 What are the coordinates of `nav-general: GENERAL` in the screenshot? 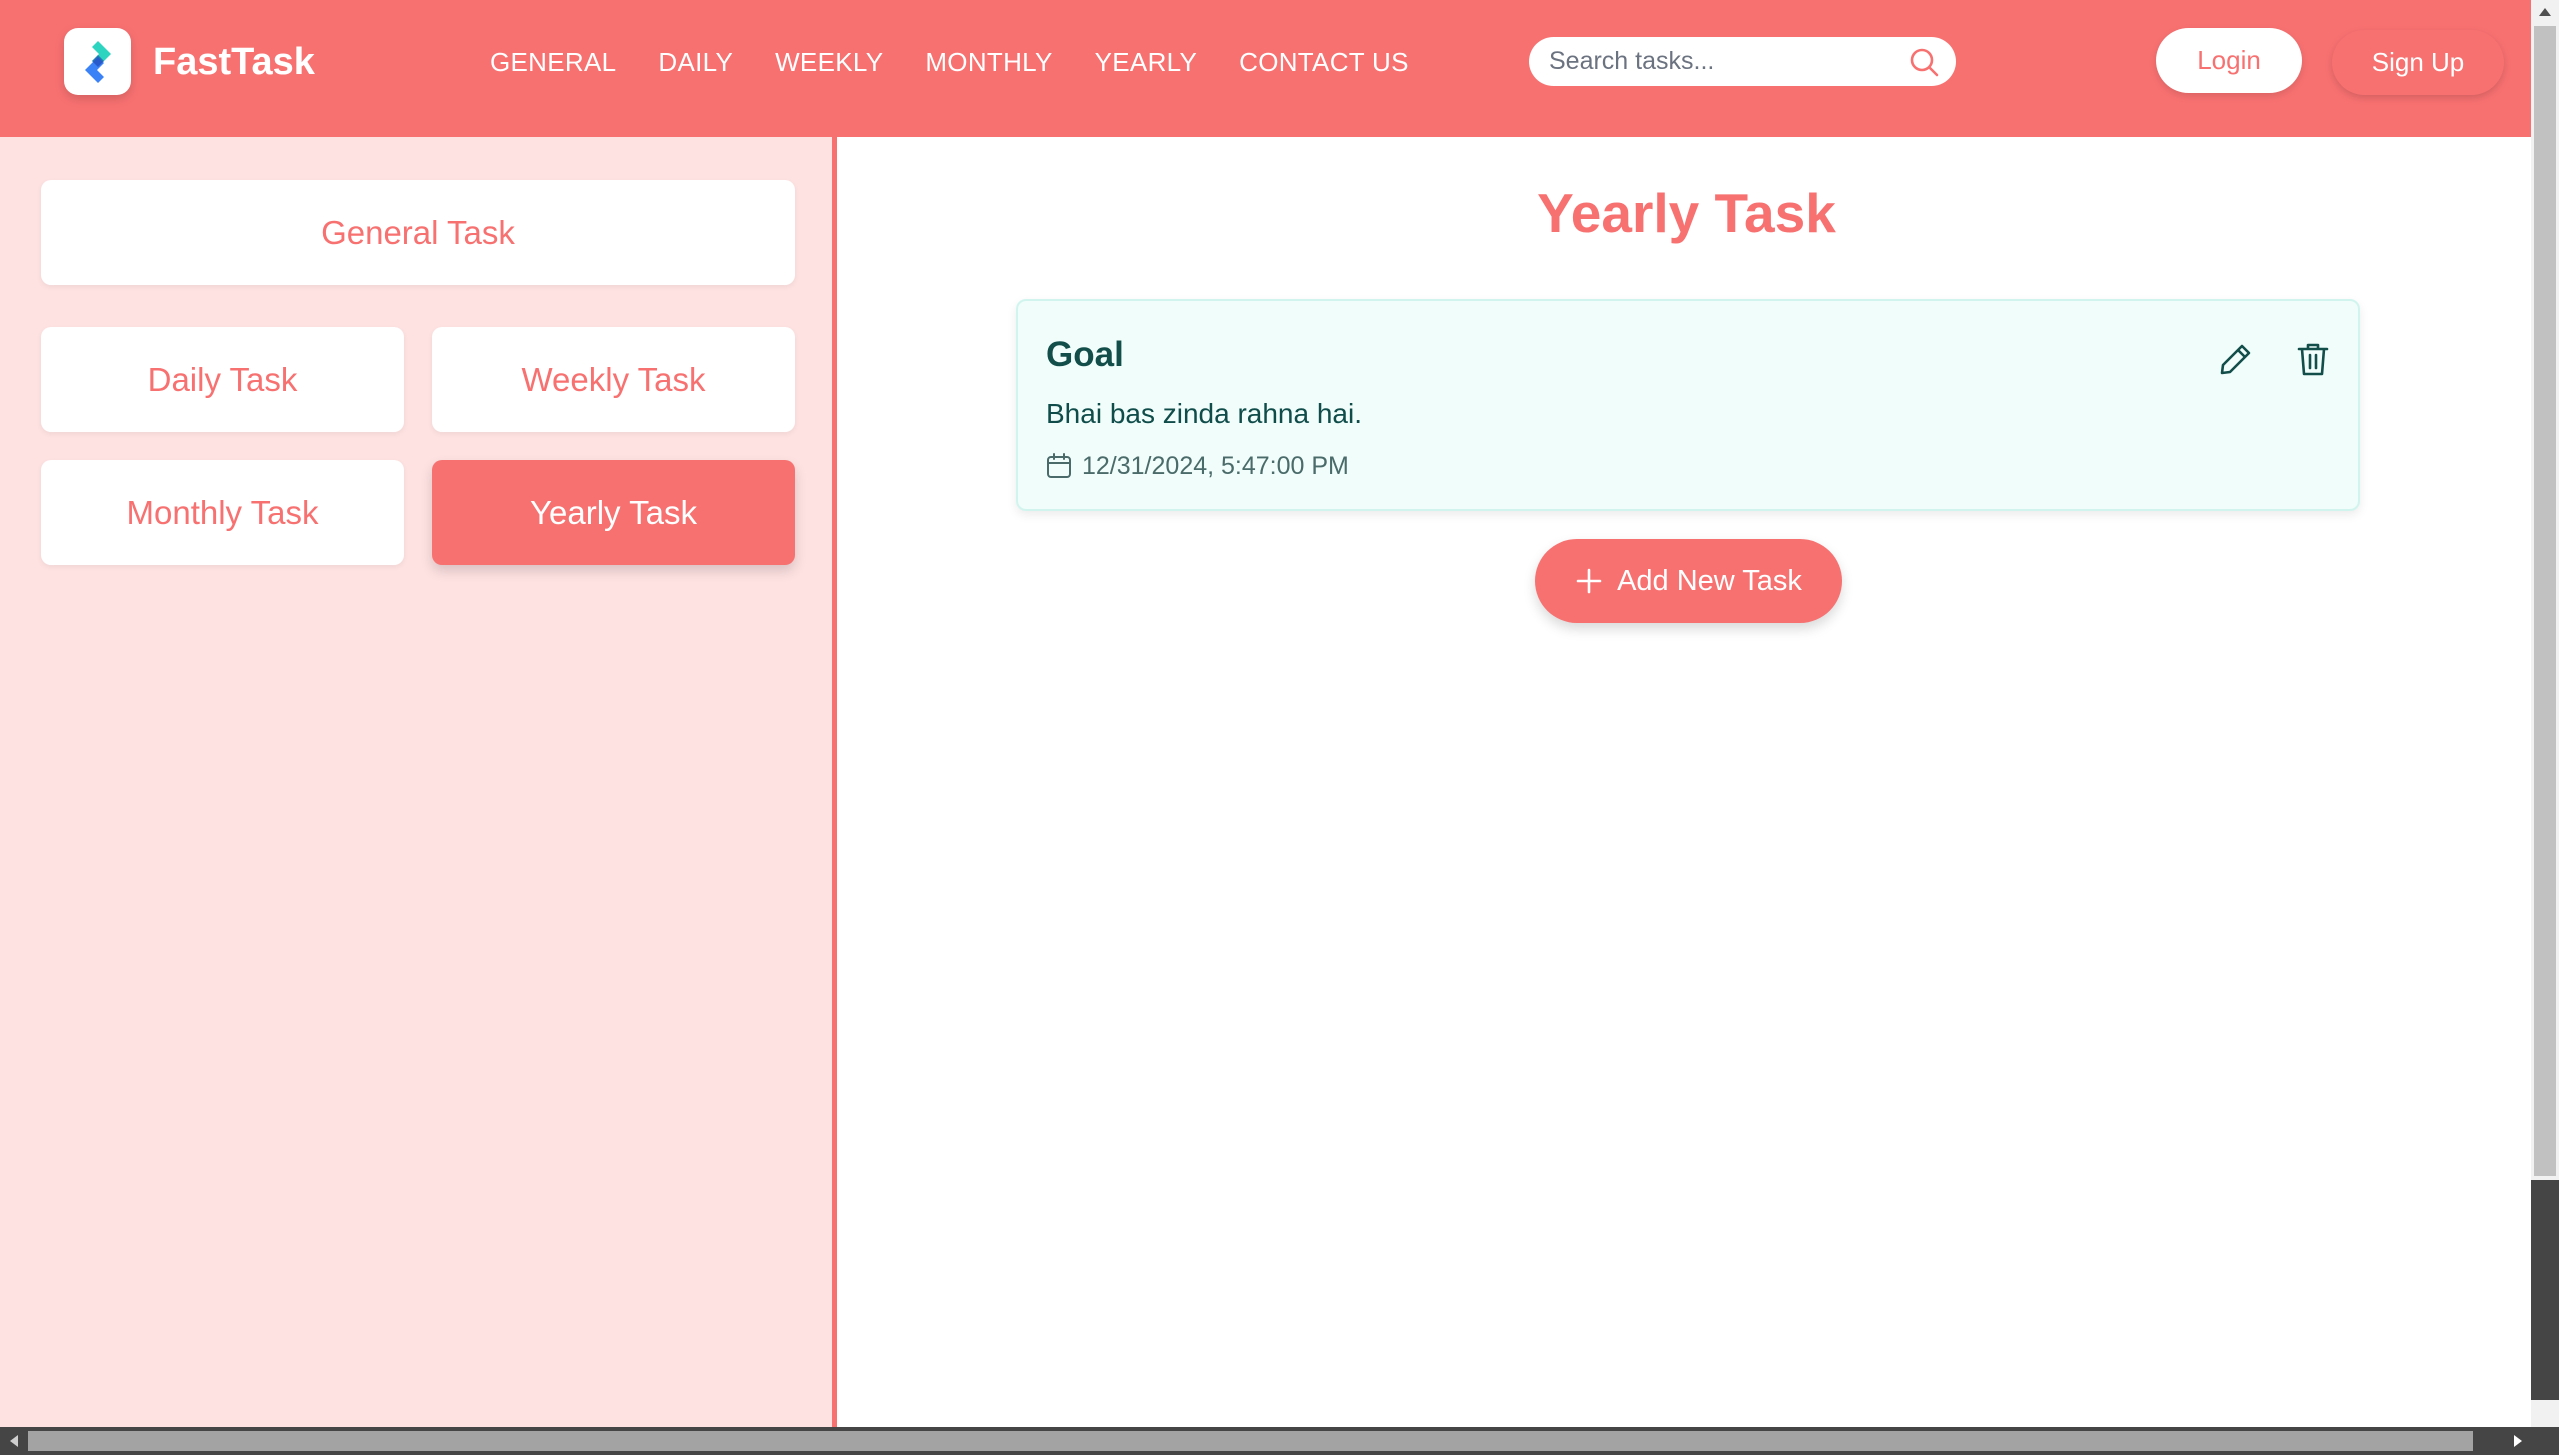 It's located at (553, 62).